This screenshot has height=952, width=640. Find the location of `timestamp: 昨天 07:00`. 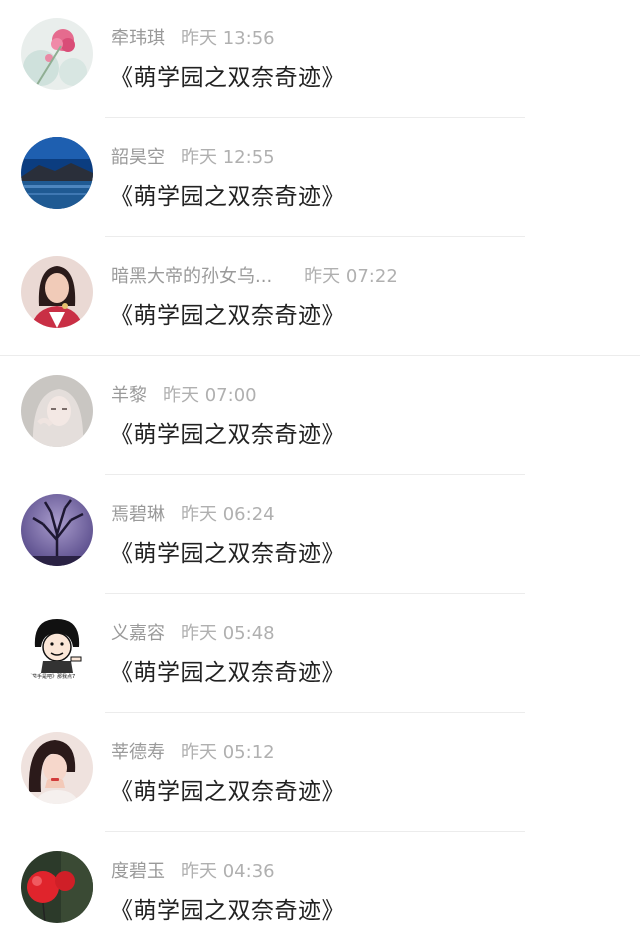

timestamp: 昨天 07:00 is located at coordinates (210, 395).